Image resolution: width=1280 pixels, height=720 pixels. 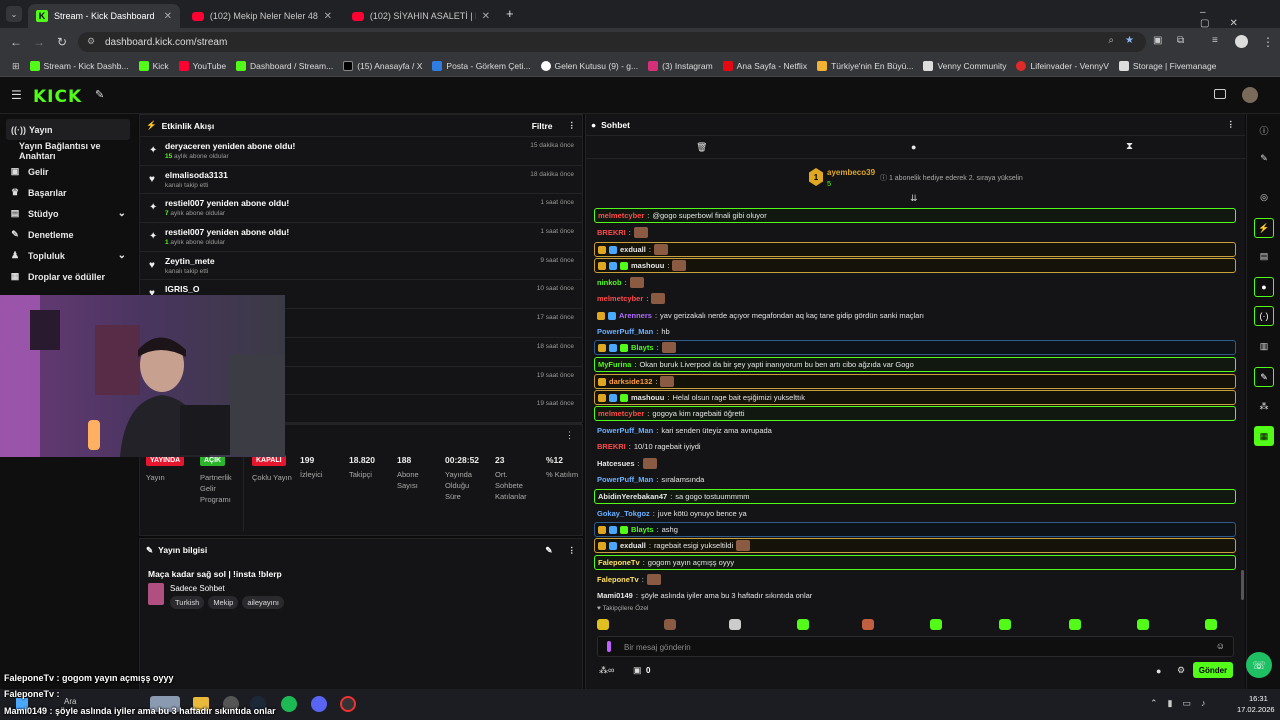 I want to click on chevron-down-icon: ⌄, so click(x=122, y=213).